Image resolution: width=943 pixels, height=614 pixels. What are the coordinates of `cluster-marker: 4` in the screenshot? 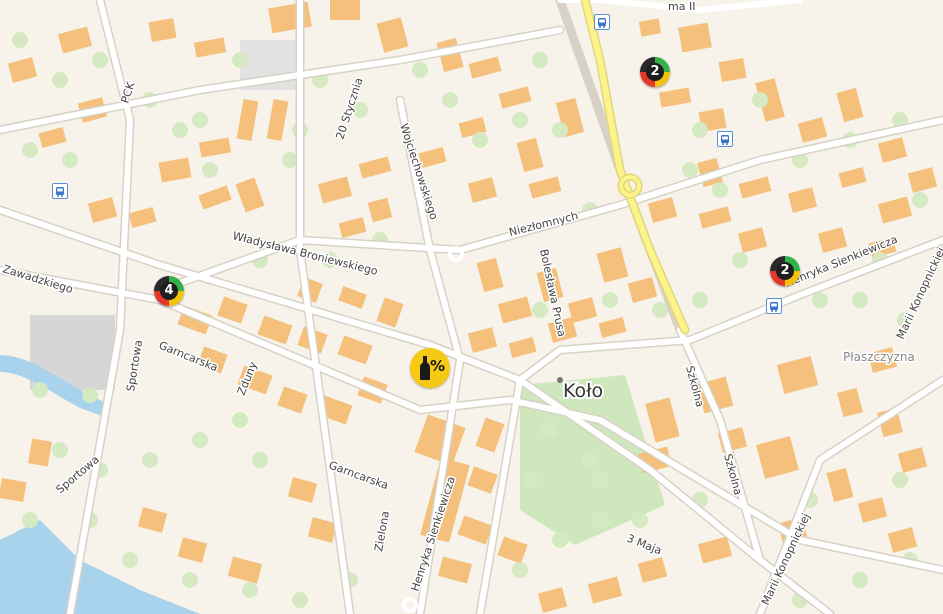 It's located at (169, 291).